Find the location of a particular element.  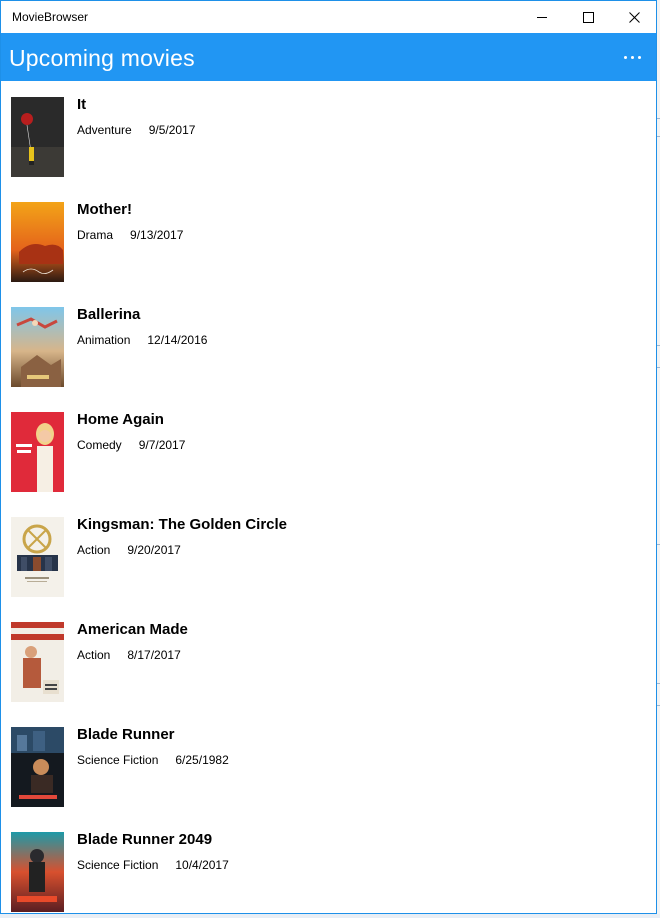

release-date: 9/7/2017 is located at coordinates (162, 445).